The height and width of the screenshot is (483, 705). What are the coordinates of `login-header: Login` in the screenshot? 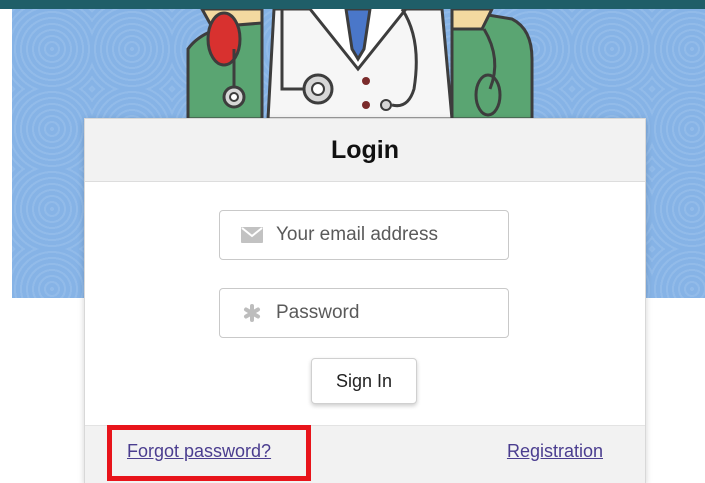 It's located at (365, 150).